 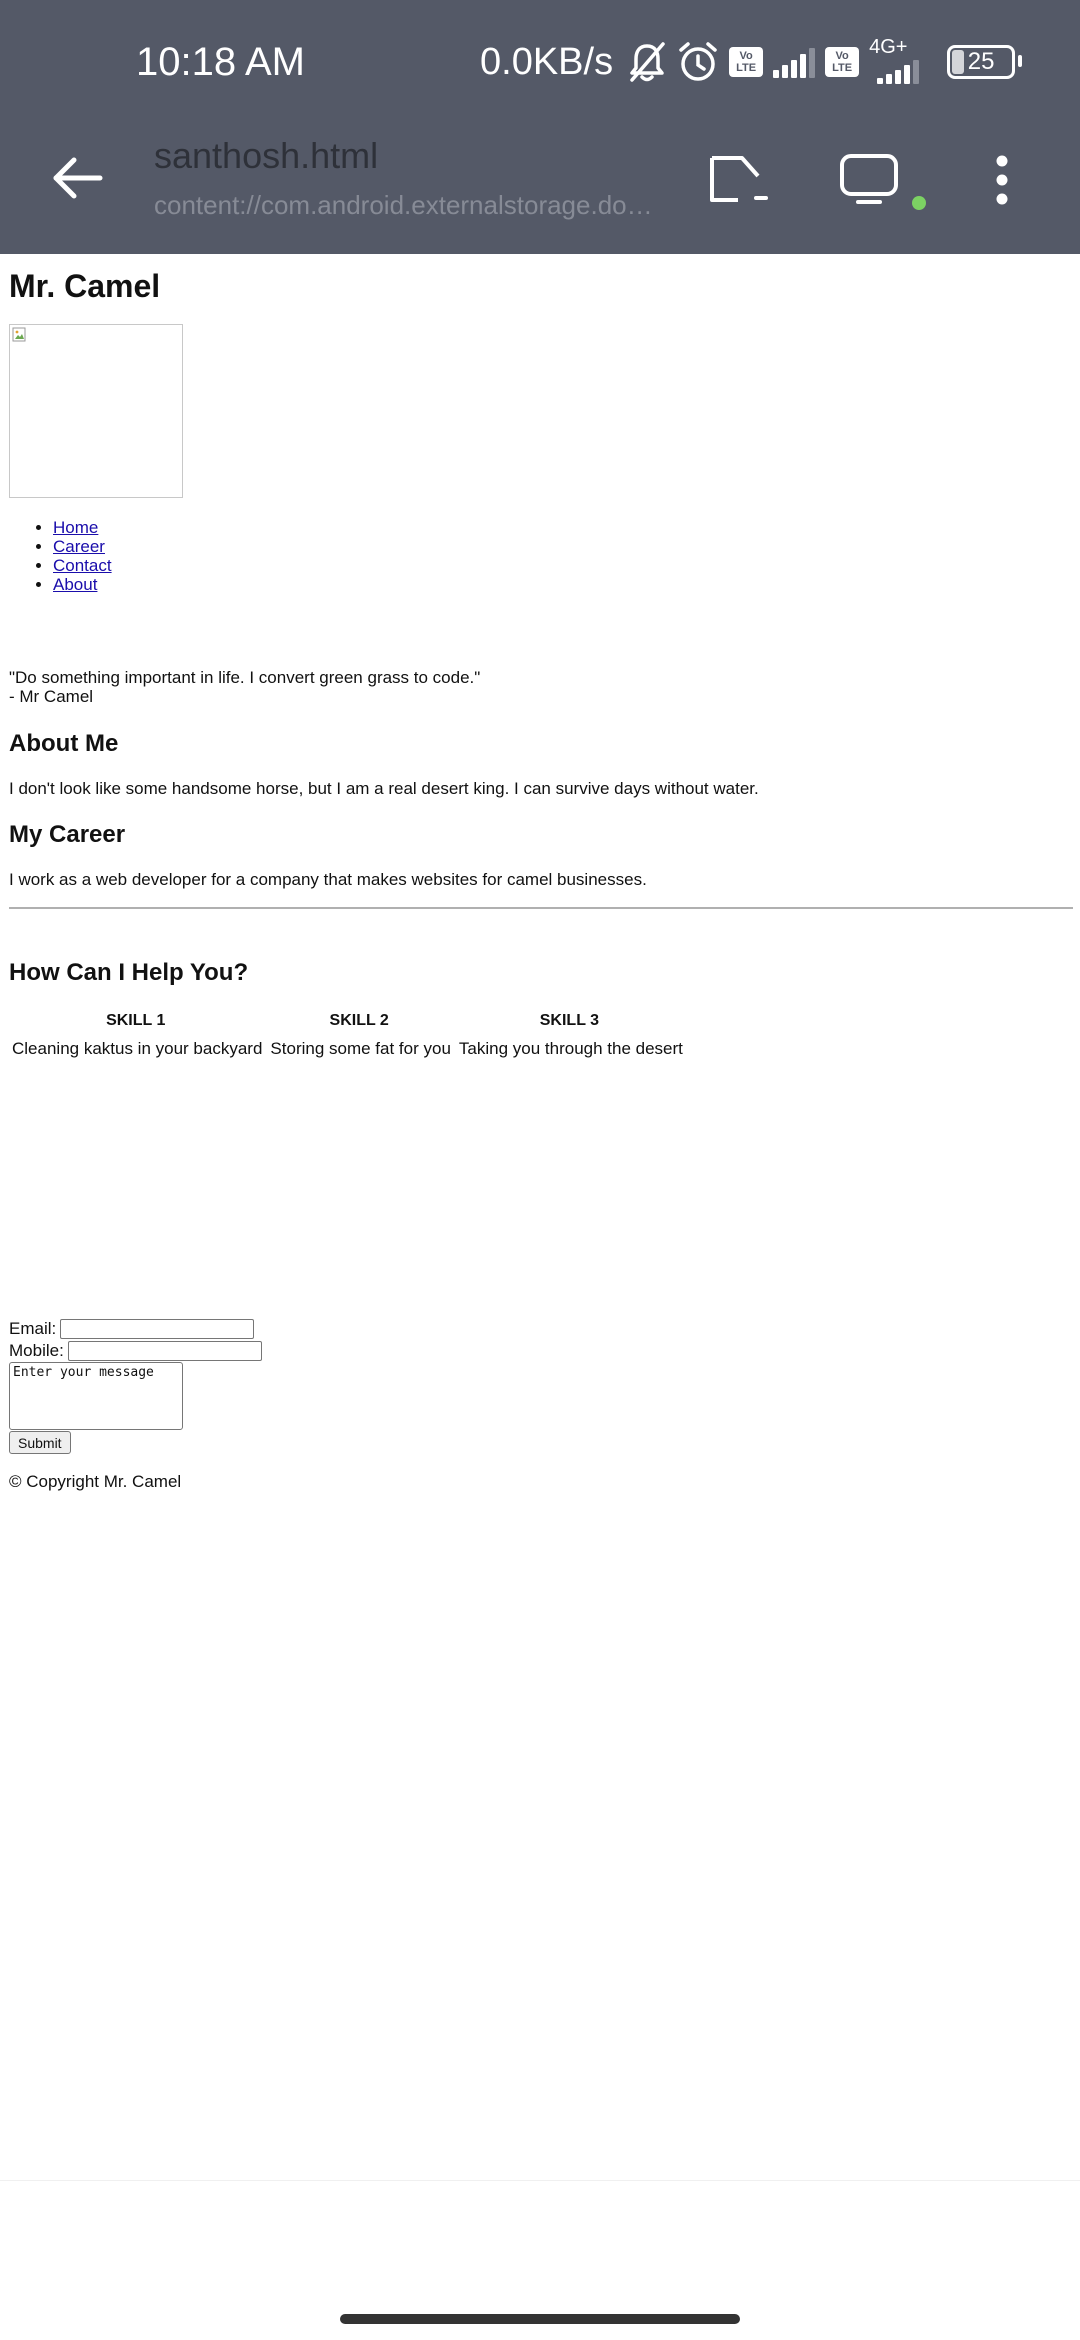 What do you see at coordinates (96, 1396) in the screenshot?
I see `message-textarea: Enter your message` at bounding box center [96, 1396].